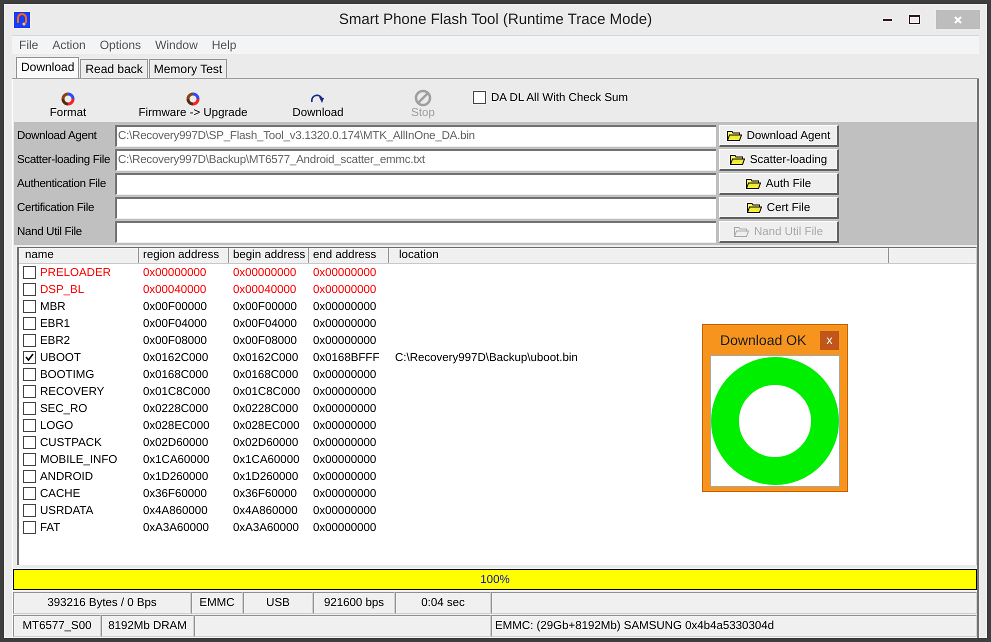  Describe the element at coordinates (269, 255) in the screenshot. I see `column-header: begin address` at that location.